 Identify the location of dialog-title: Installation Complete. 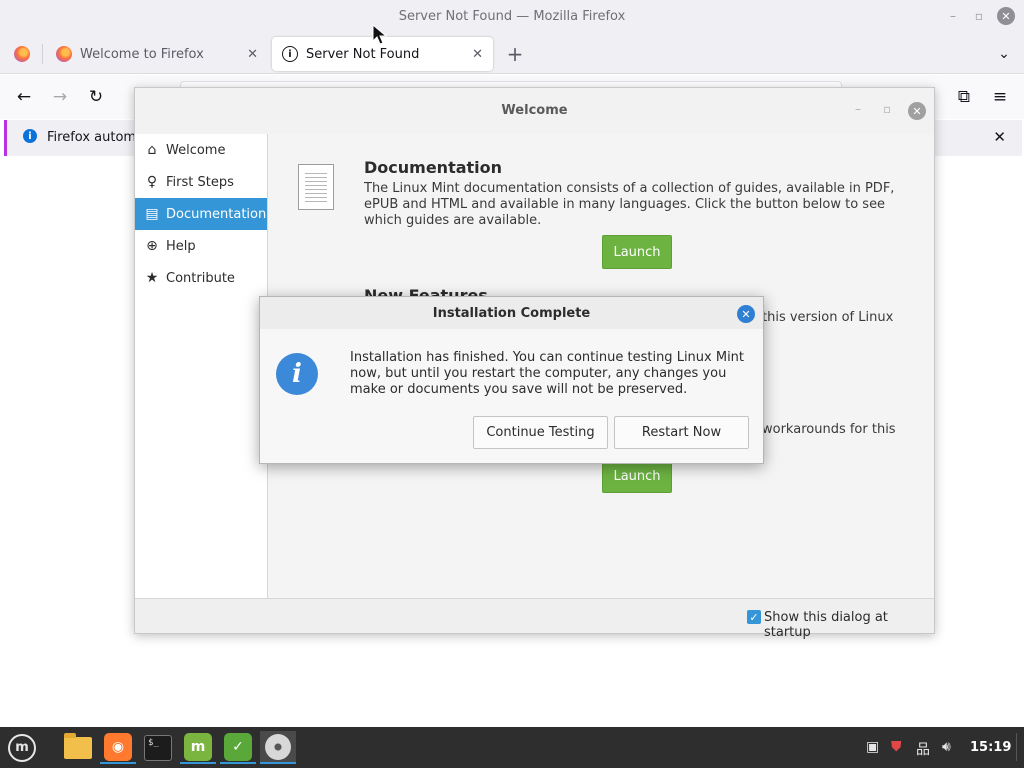
(511, 313).